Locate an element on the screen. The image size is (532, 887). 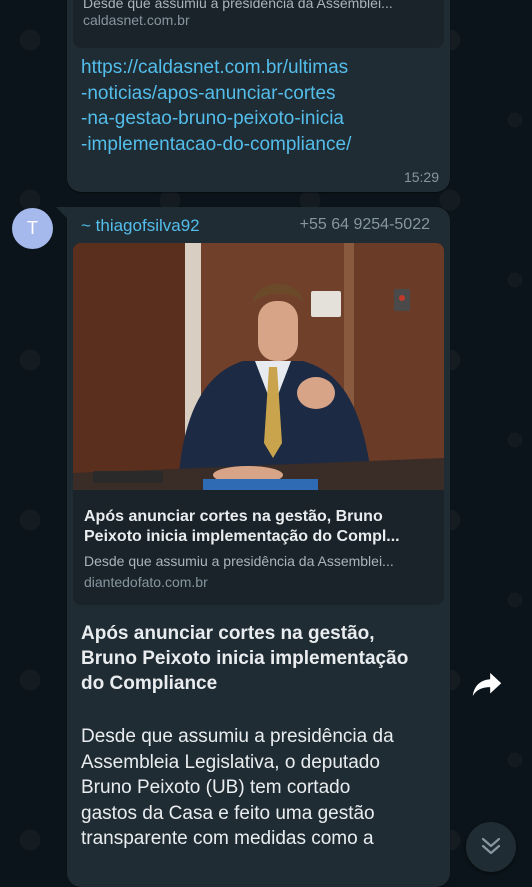
link-preview-domain: caldasnet.com.br is located at coordinates (136, 20).